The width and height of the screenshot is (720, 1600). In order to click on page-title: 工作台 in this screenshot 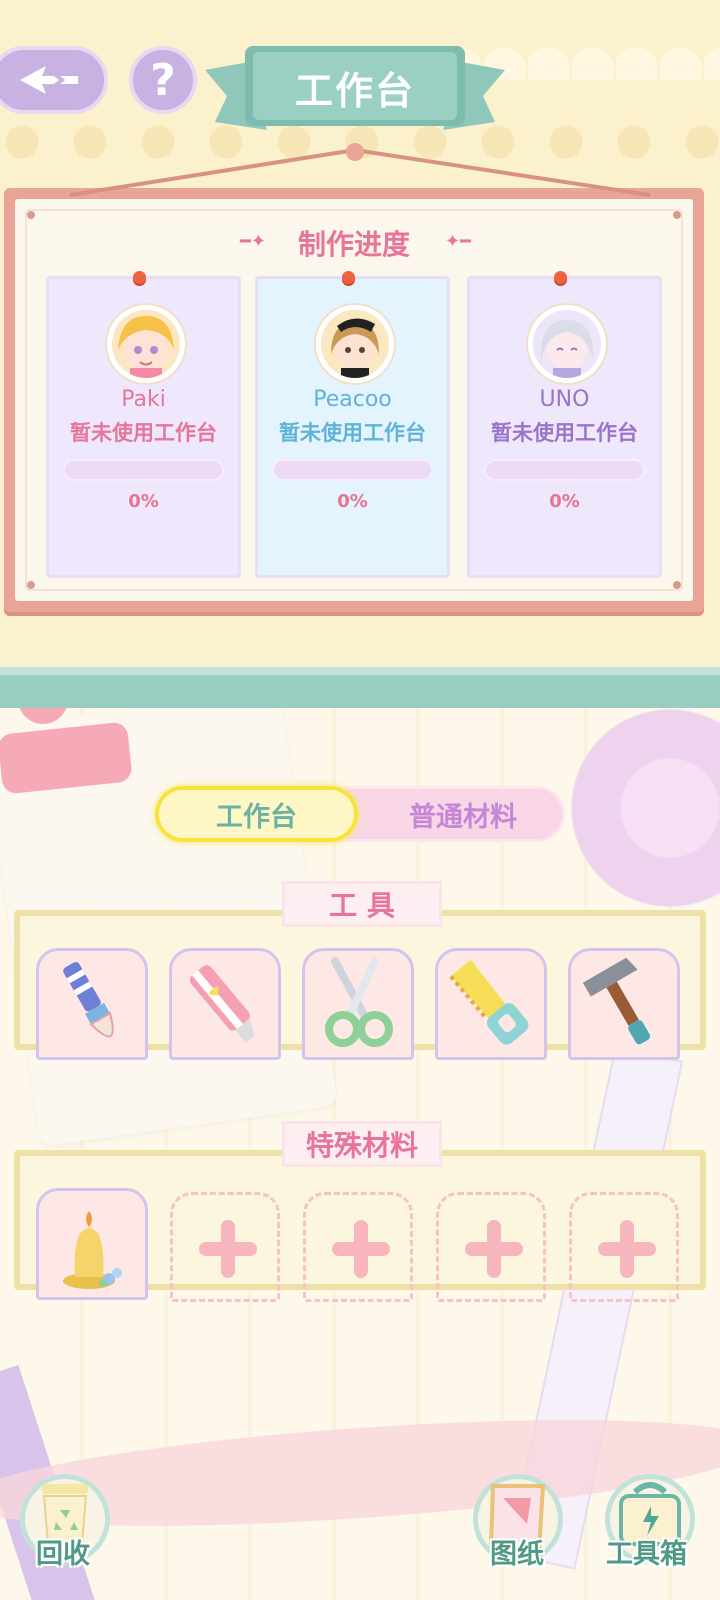, I will do `click(354, 91)`.